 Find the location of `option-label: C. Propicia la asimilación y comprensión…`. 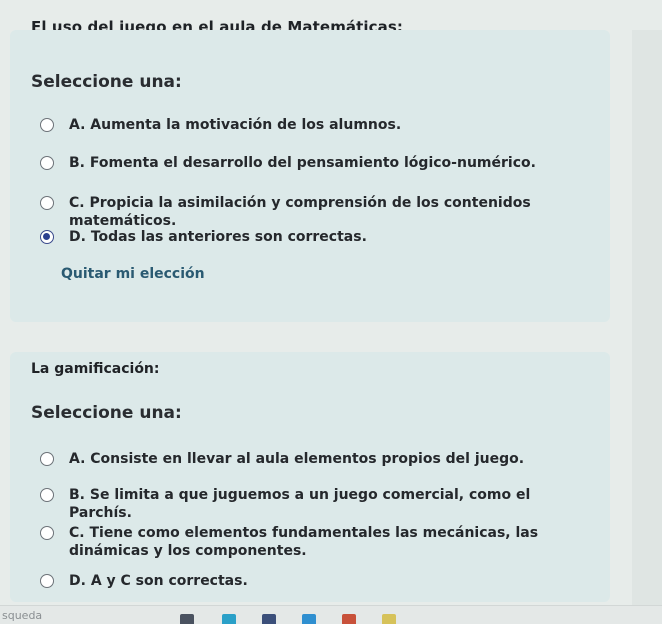

option-label: C. Propicia la asimilación y comprensión… is located at coordinates (300, 212).